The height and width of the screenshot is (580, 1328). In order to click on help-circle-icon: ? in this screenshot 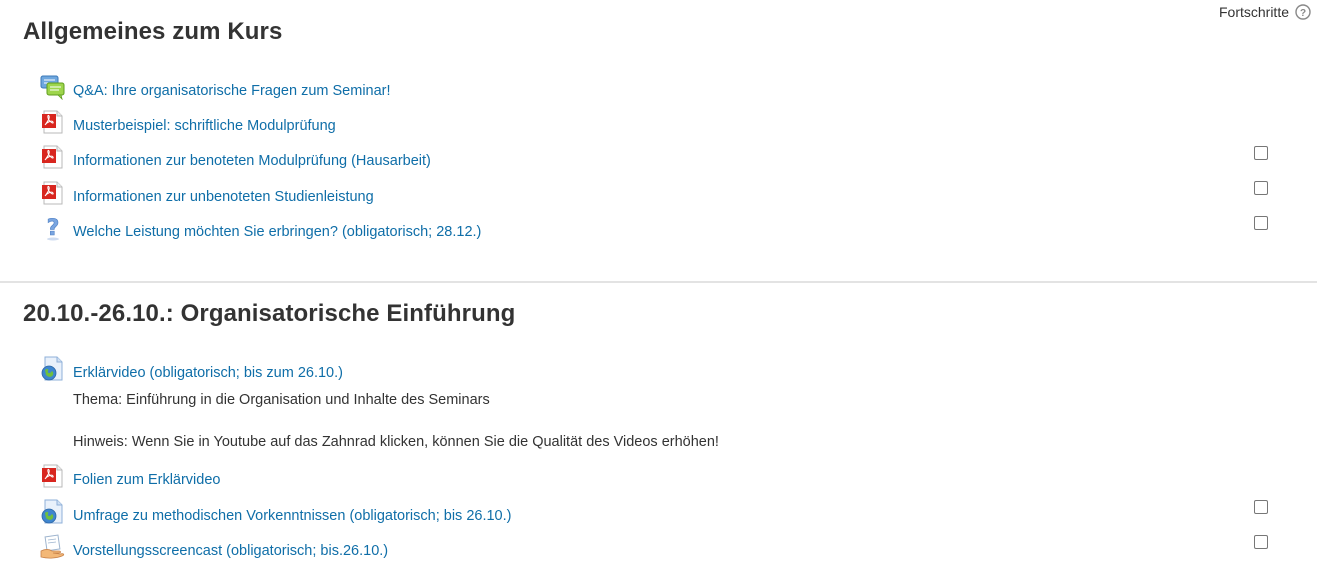, I will do `click(1303, 12)`.